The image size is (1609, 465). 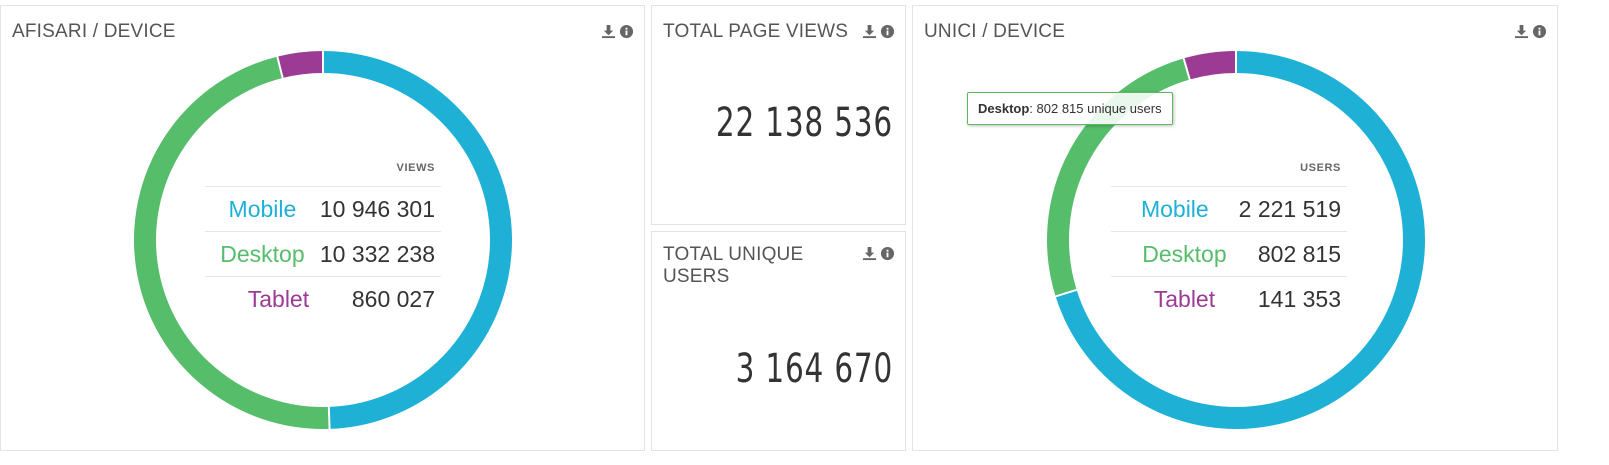 What do you see at coordinates (804, 123) in the screenshot?
I see `total-page-views-value: 22 138 536` at bounding box center [804, 123].